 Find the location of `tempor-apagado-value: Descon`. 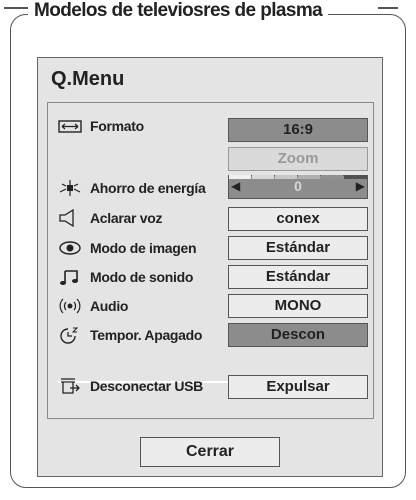

tempor-apagado-value: Descon is located at coordinates (298, 335).